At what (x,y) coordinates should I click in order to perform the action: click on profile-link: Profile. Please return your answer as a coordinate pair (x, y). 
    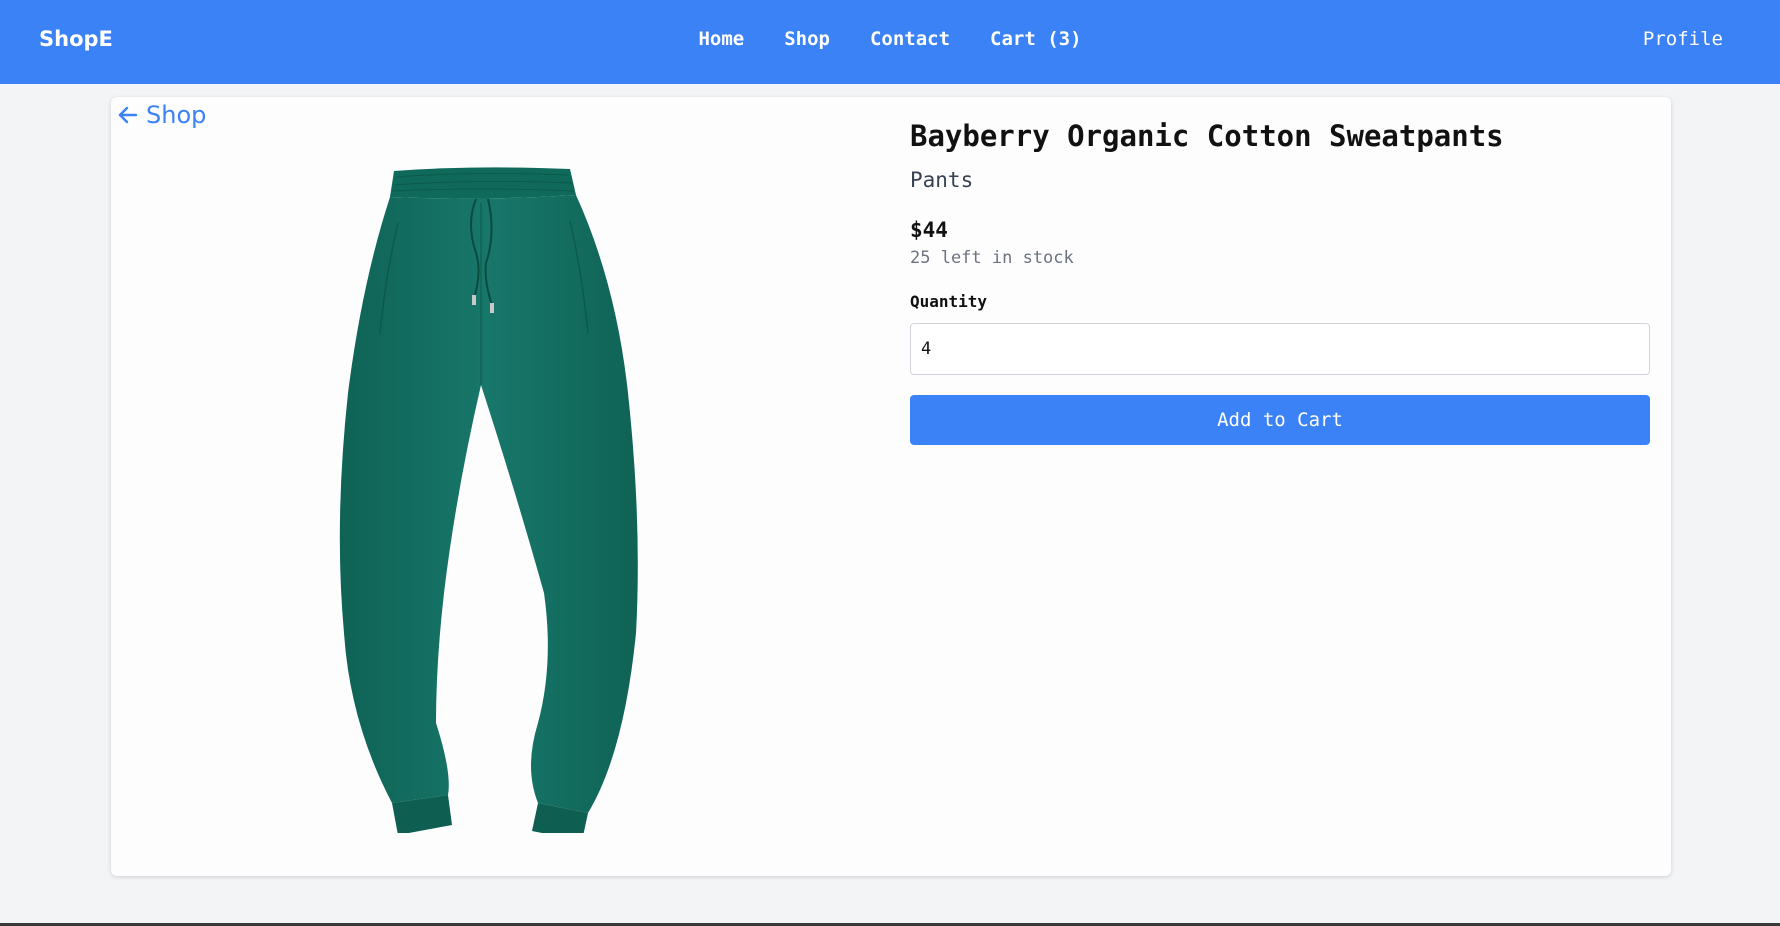
    Looking at the image, I should click on (1683, 39).